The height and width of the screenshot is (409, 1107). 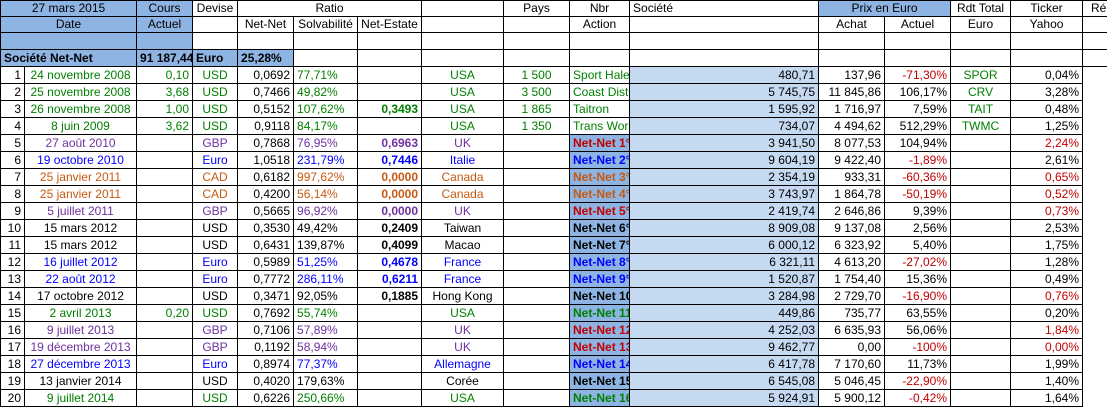 What do you see at coordinates (326, 126) in the screenshot?
I see `solvabilite-cell: 84,17%` at bounding box center [326, 126].